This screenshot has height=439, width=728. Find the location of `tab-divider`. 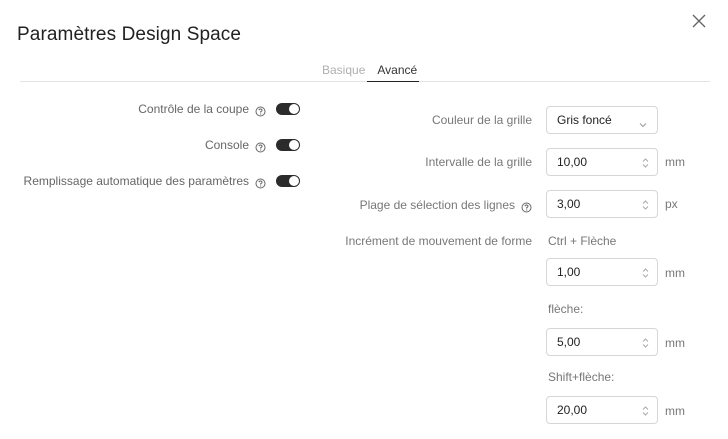

tab-divider is located at coordinates (365, 81).